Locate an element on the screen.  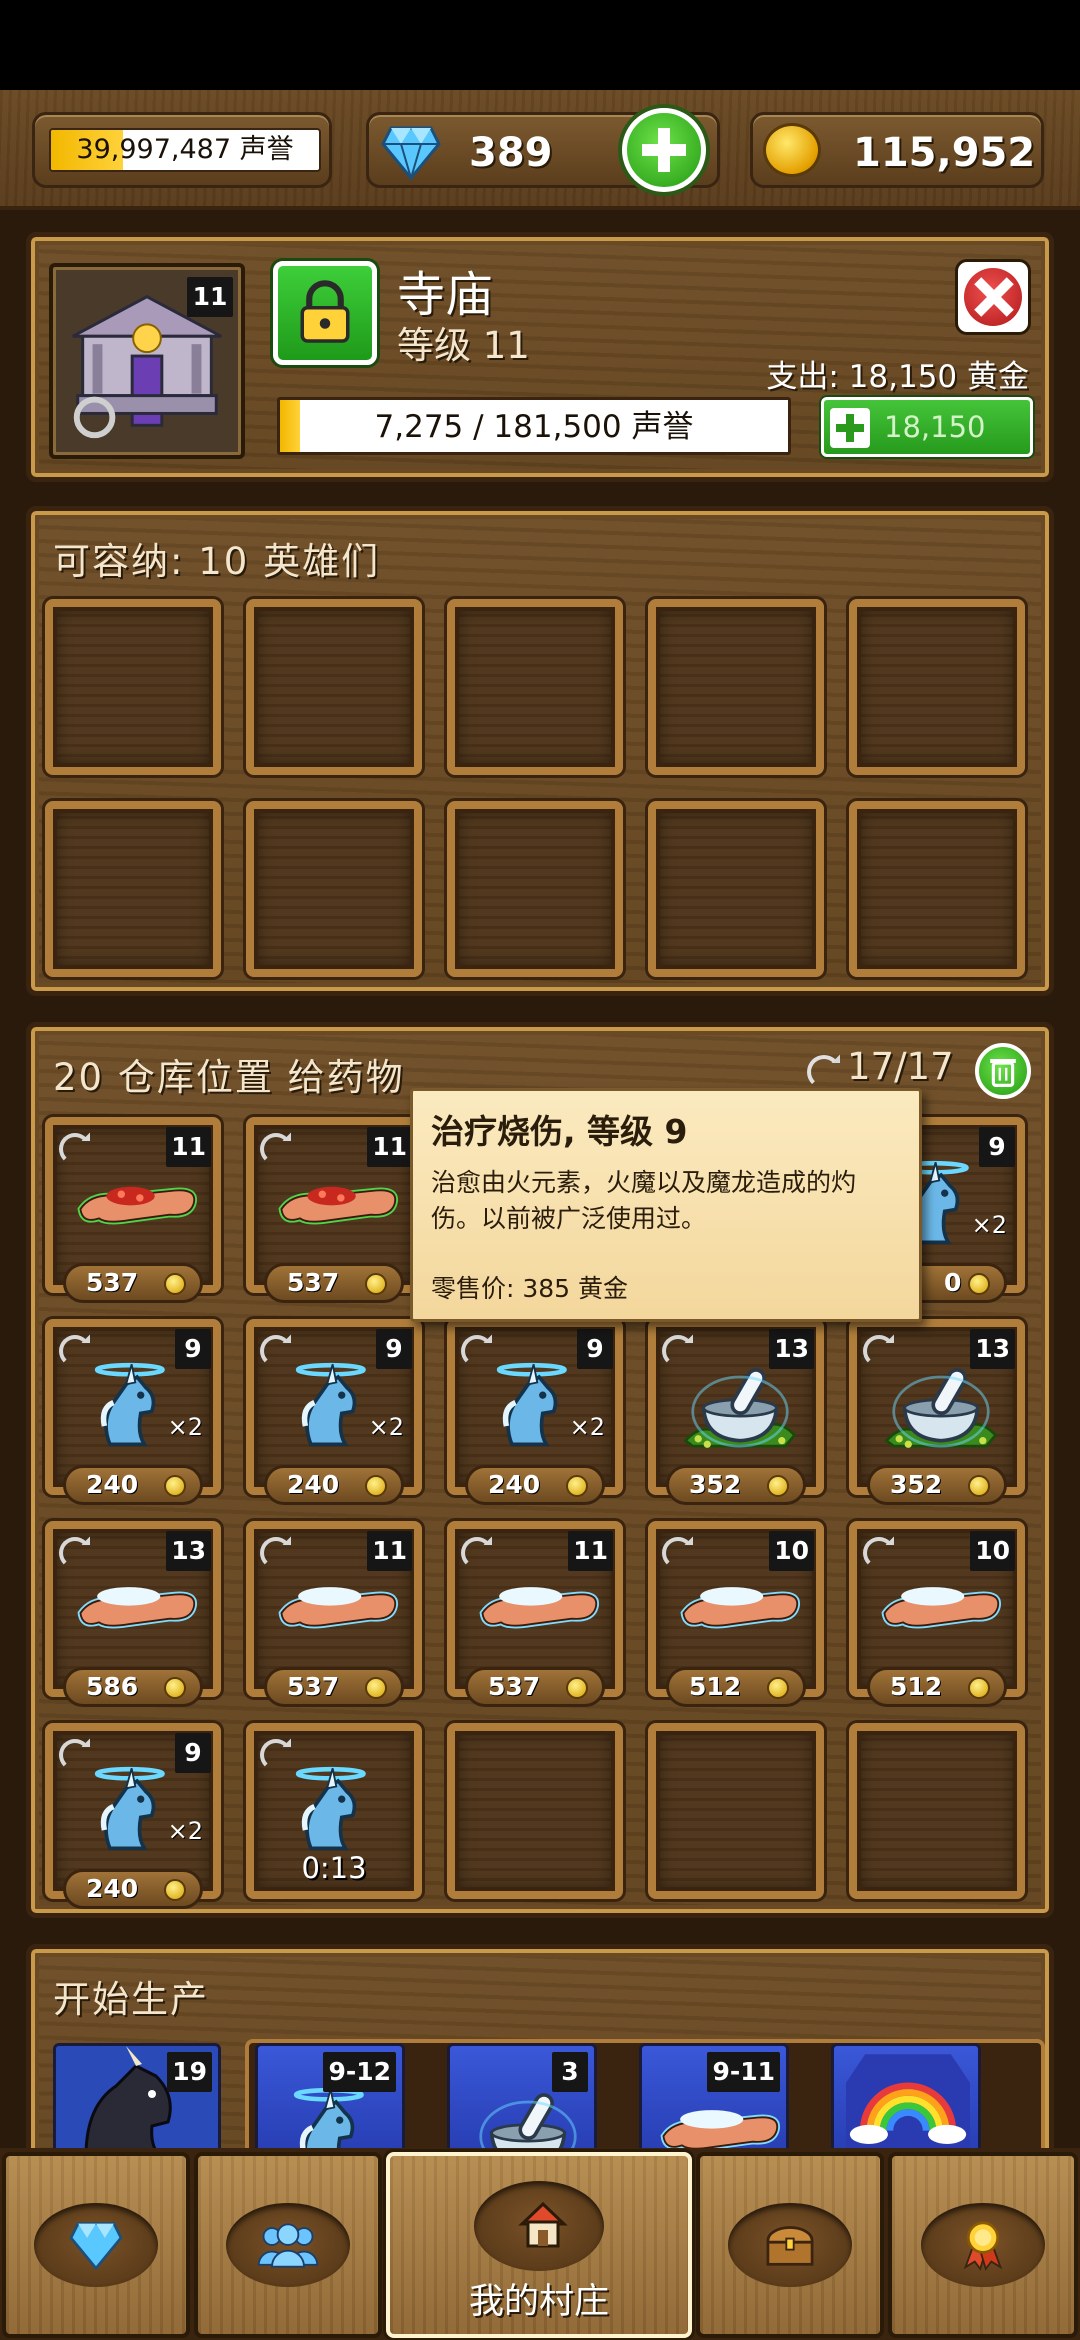
close-button is located at coordinates (993, 297).